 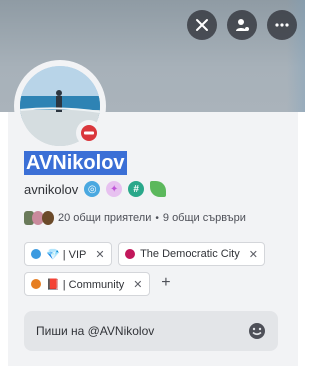 I want to click on profile-actions, so click(x=242, y=25).